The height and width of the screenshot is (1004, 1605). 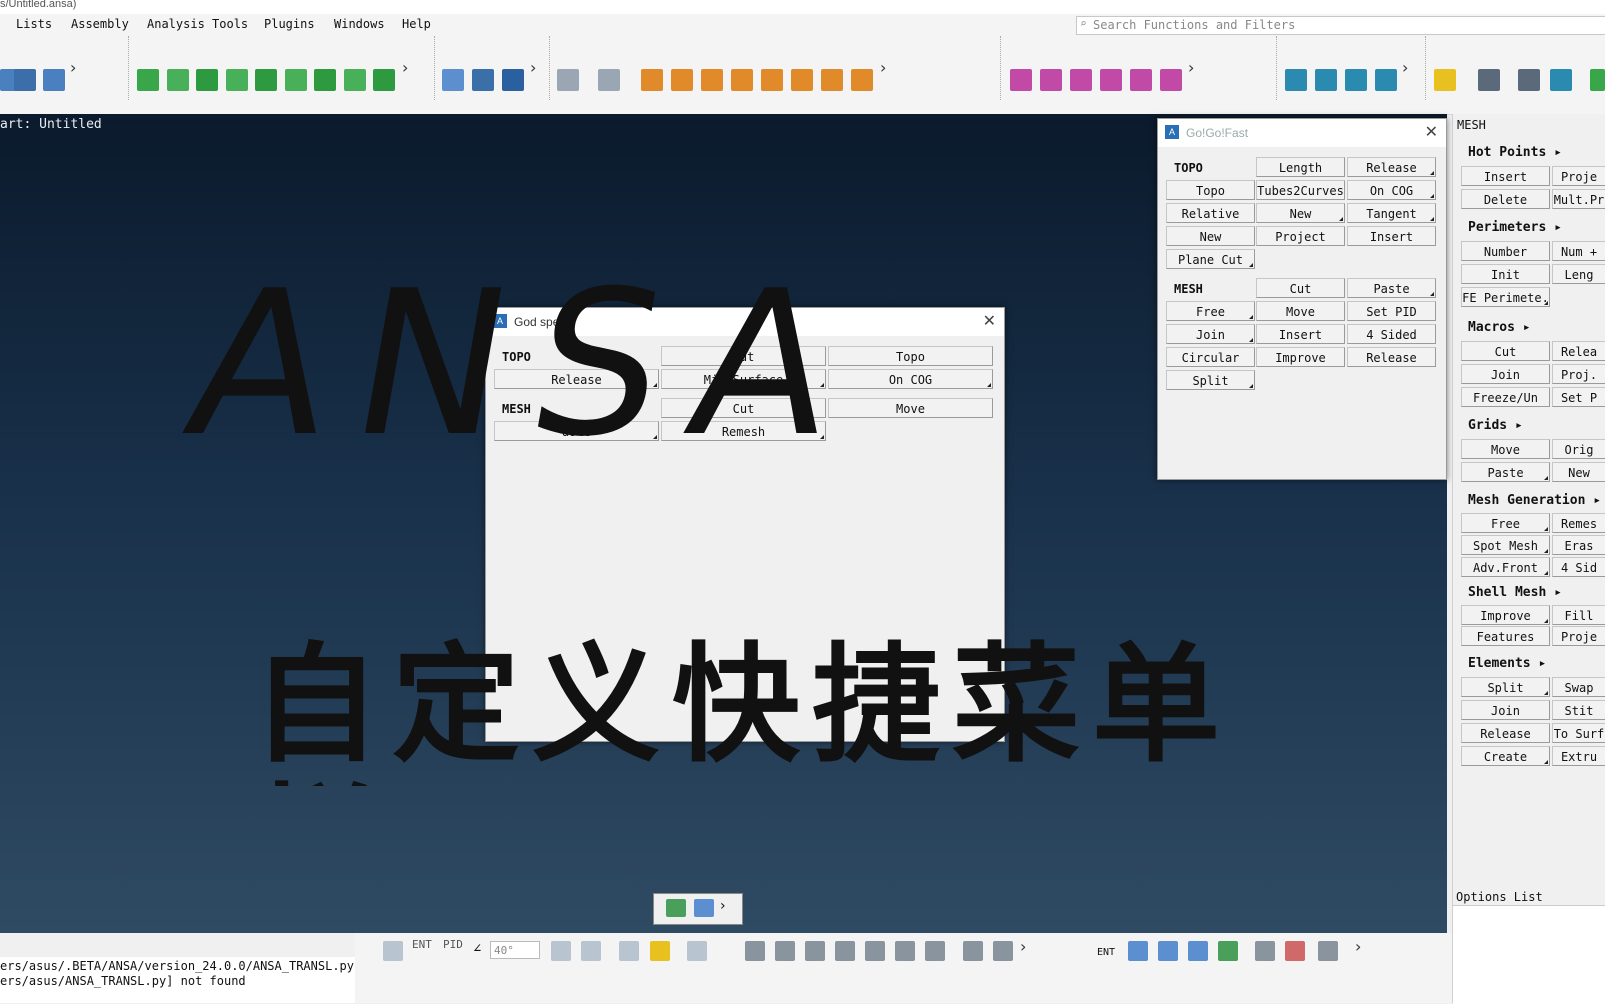 What do you see at coordinates (1578, 687) in the screenshot?
I see `elements-swap-button: Swap` at bounding box center [1578, 687].